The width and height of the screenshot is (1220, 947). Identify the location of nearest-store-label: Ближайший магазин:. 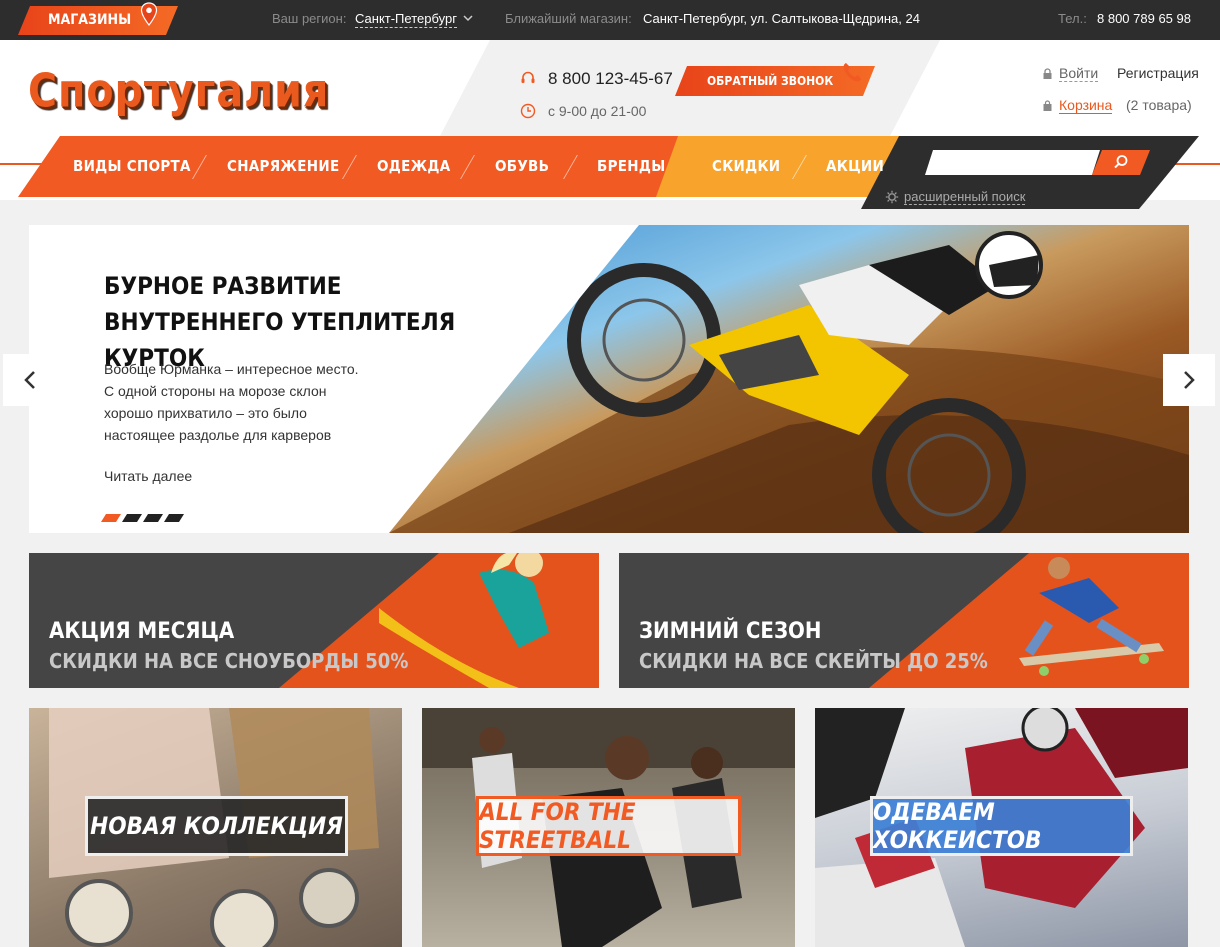
(568, 18).